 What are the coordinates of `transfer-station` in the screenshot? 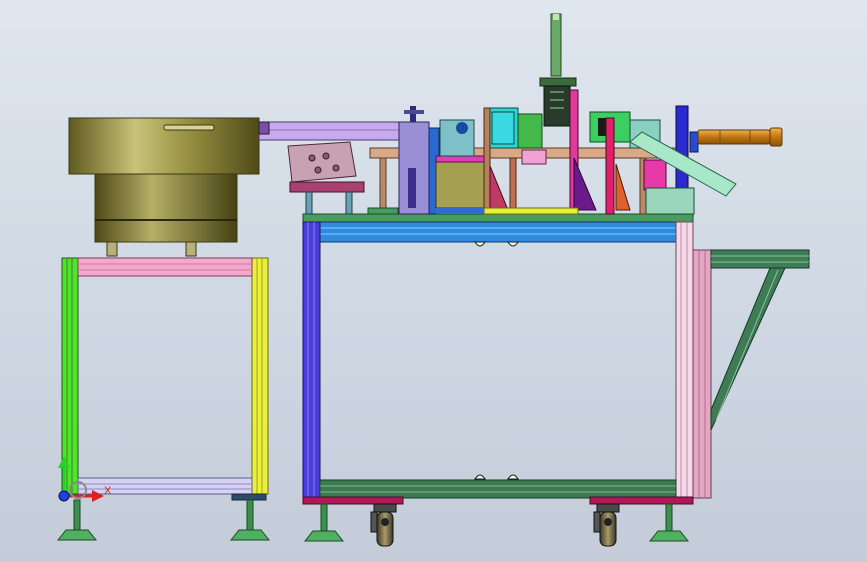 It's located at (441, 160).